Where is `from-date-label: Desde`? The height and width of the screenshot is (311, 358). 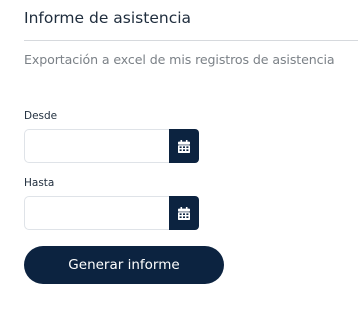
from-date-label: Desde is located at coordinates (41, 116).